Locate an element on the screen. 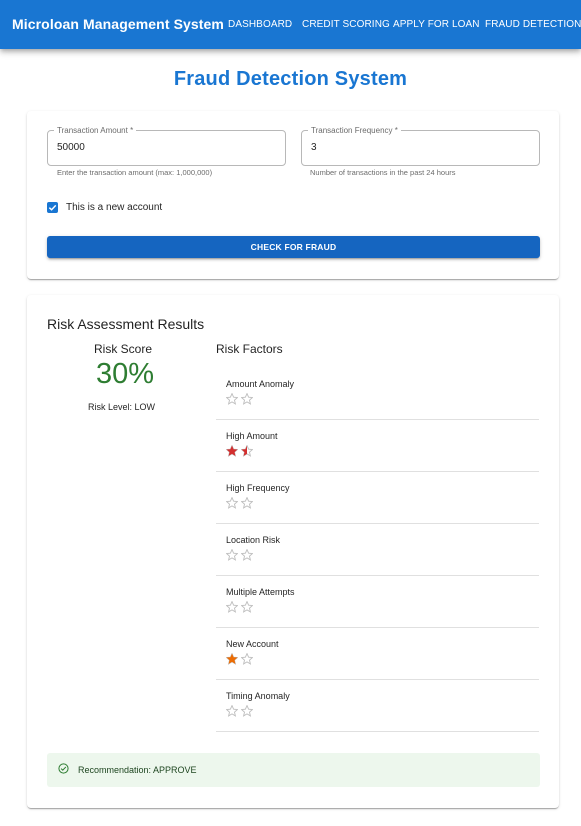  new-account-label: This is a new account is located at coordinates (114, 208).